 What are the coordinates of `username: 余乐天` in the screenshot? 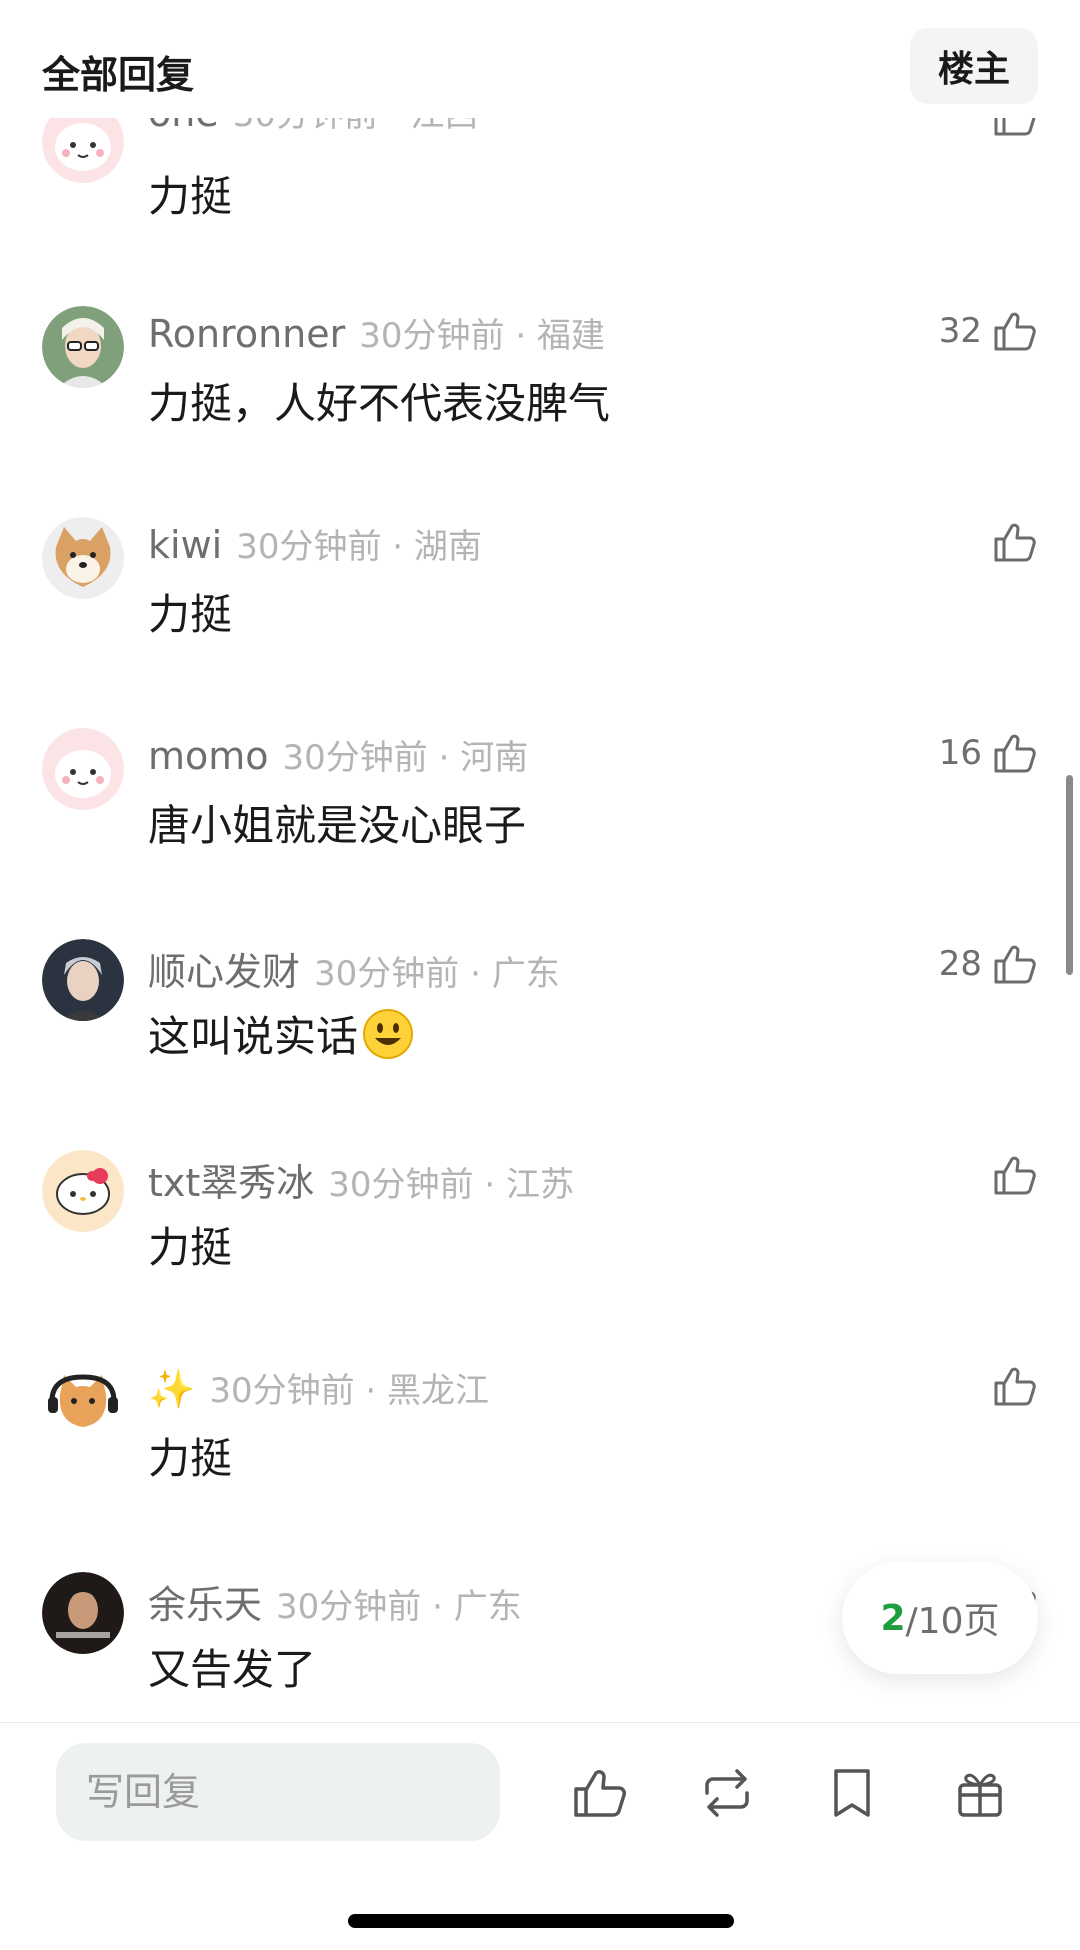 It's located at (205, 1601).